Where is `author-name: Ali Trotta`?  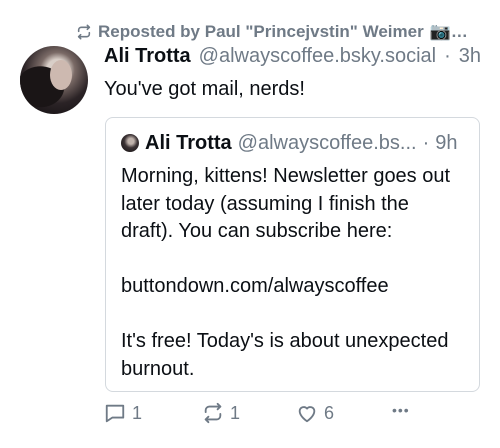 author-name: Ali Trotta is located at coordinates (147, 56).